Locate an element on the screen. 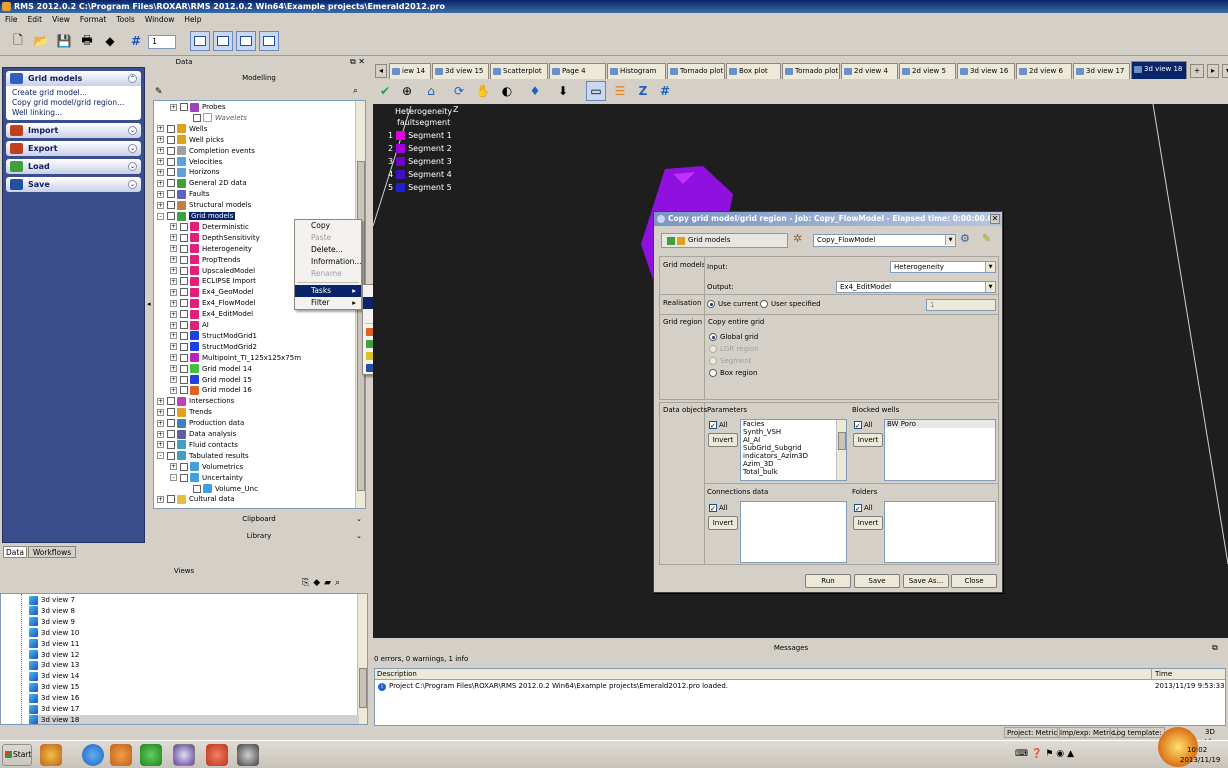 This screenshot has height=768, width=1228. system-tray-icons: ⌨❓⚑◉▲ is located at coordinates (1046, 754).